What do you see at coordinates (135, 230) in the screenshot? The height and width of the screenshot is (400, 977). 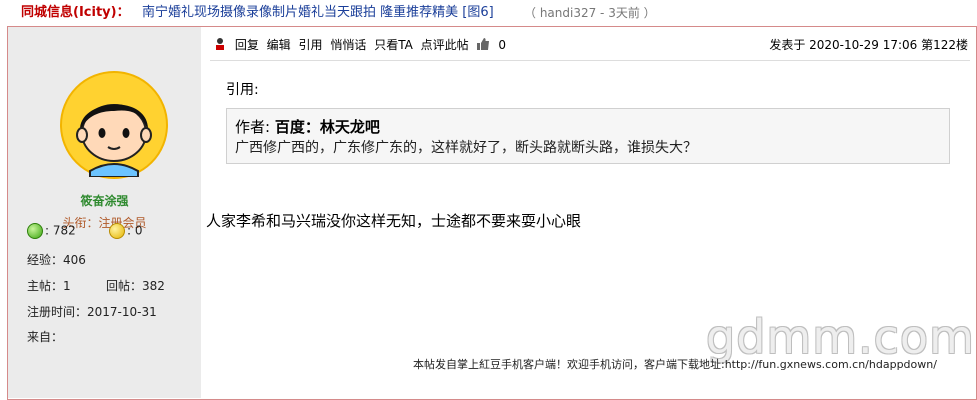 I see `yellow-points-value: : 0` at bounding box center [135, 230].